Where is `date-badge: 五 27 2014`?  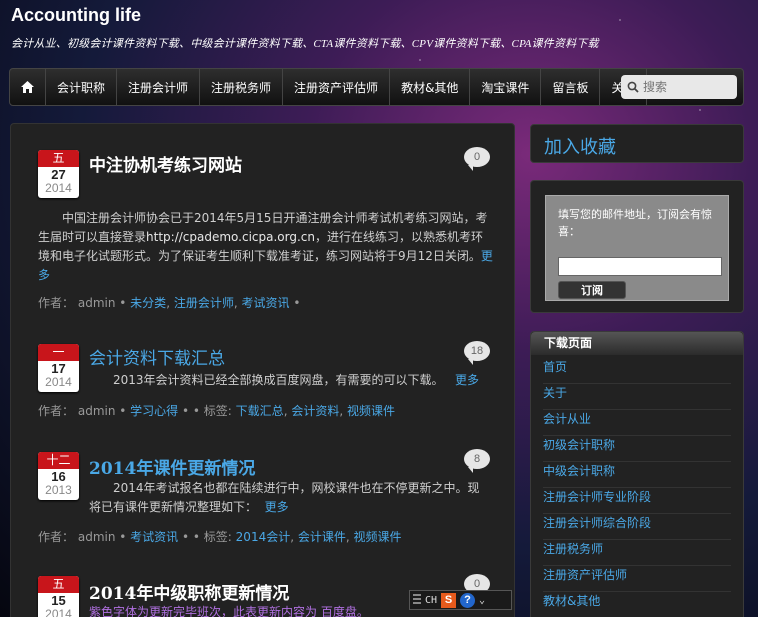
date-badge: 五 27 2014 is located at coordinates (58, 174).